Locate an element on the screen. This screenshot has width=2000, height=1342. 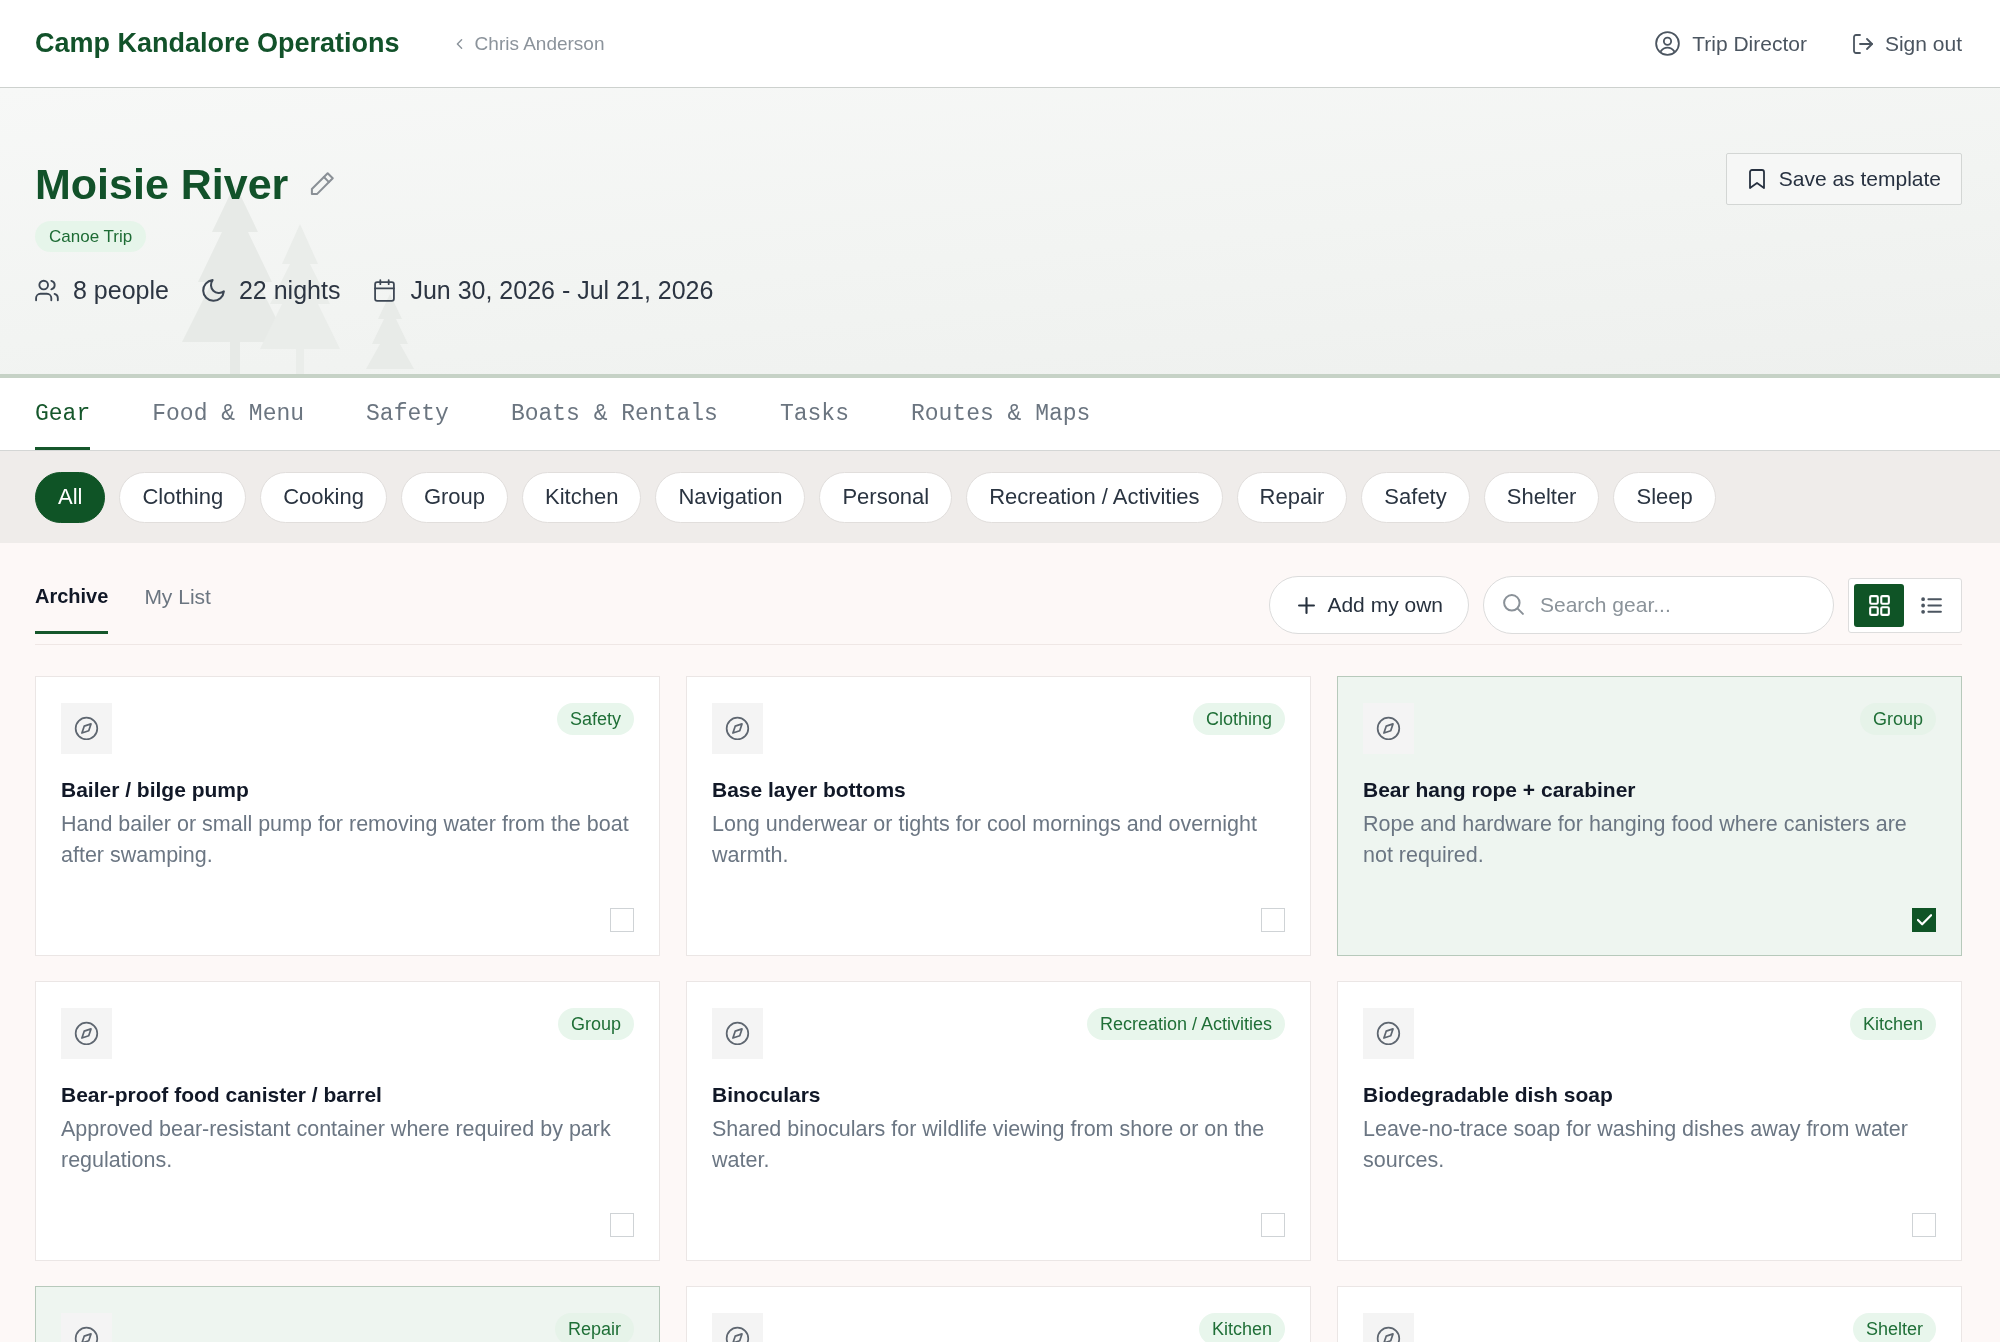
logout-icon is located at coordinates (1862, 43).